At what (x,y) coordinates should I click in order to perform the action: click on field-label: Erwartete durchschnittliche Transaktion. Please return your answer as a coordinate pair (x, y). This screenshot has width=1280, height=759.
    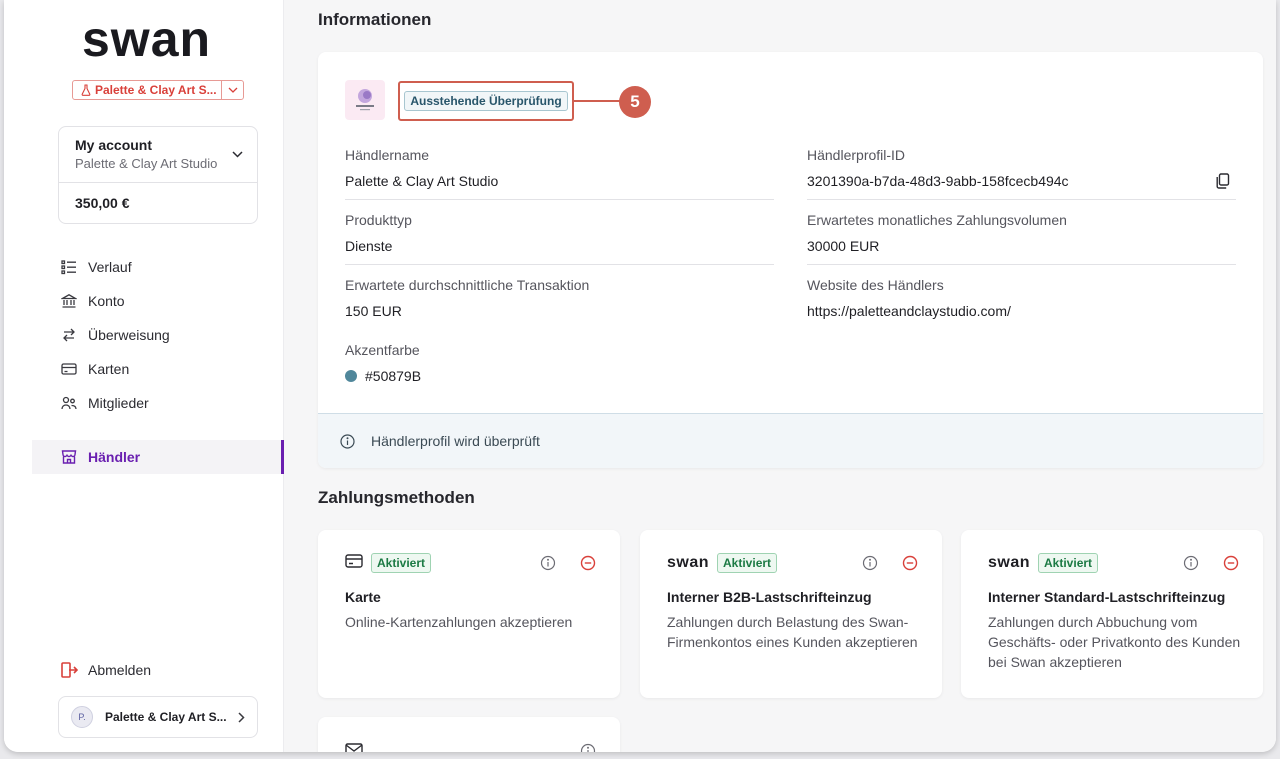
    Looking at the image, I should click on (467, 285).